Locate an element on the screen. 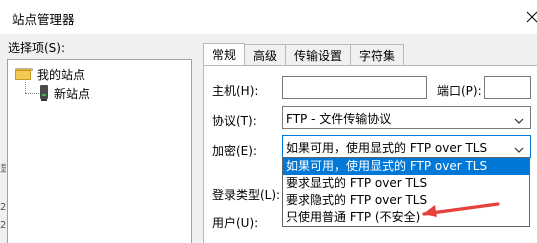 The width and height of the screenshot is (537, 243). tree-item-label: 我的站点 is located at coordinates (61, 74).